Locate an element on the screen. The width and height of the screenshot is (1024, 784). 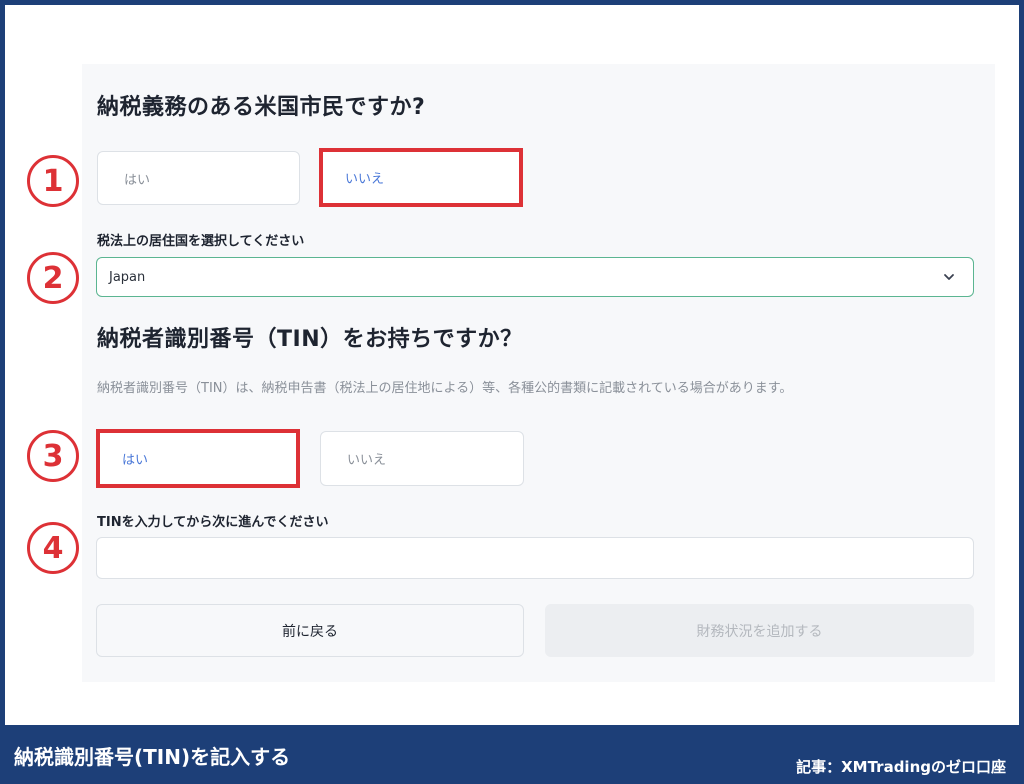
tin-question: 納税者識別番号（TIN）をお持ちですか？ is located at coordinates (310, 339).